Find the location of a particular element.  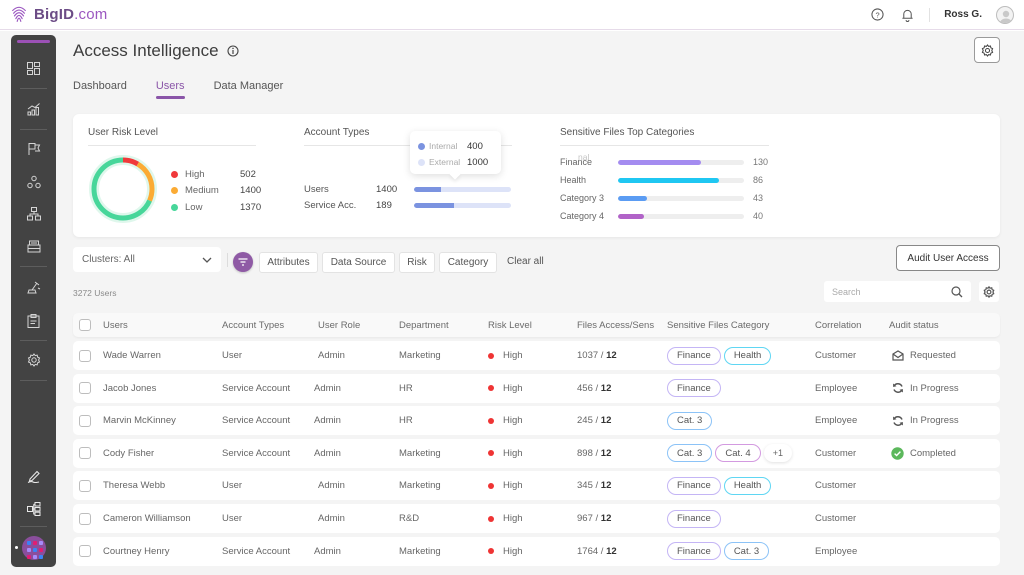

tab-dashboard: Dashboard is located at coordinates (100, 89).